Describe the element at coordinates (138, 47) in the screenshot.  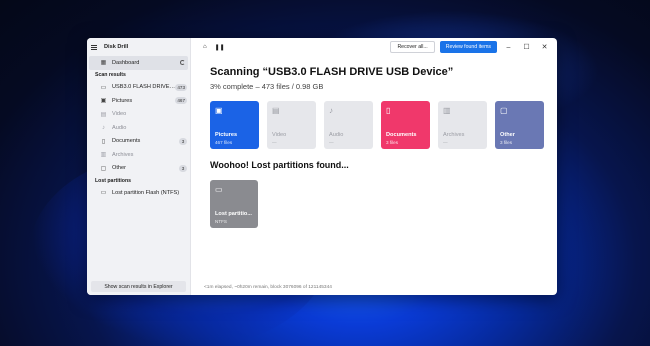
I see `sidebar-header: Disk Drill` at that location.